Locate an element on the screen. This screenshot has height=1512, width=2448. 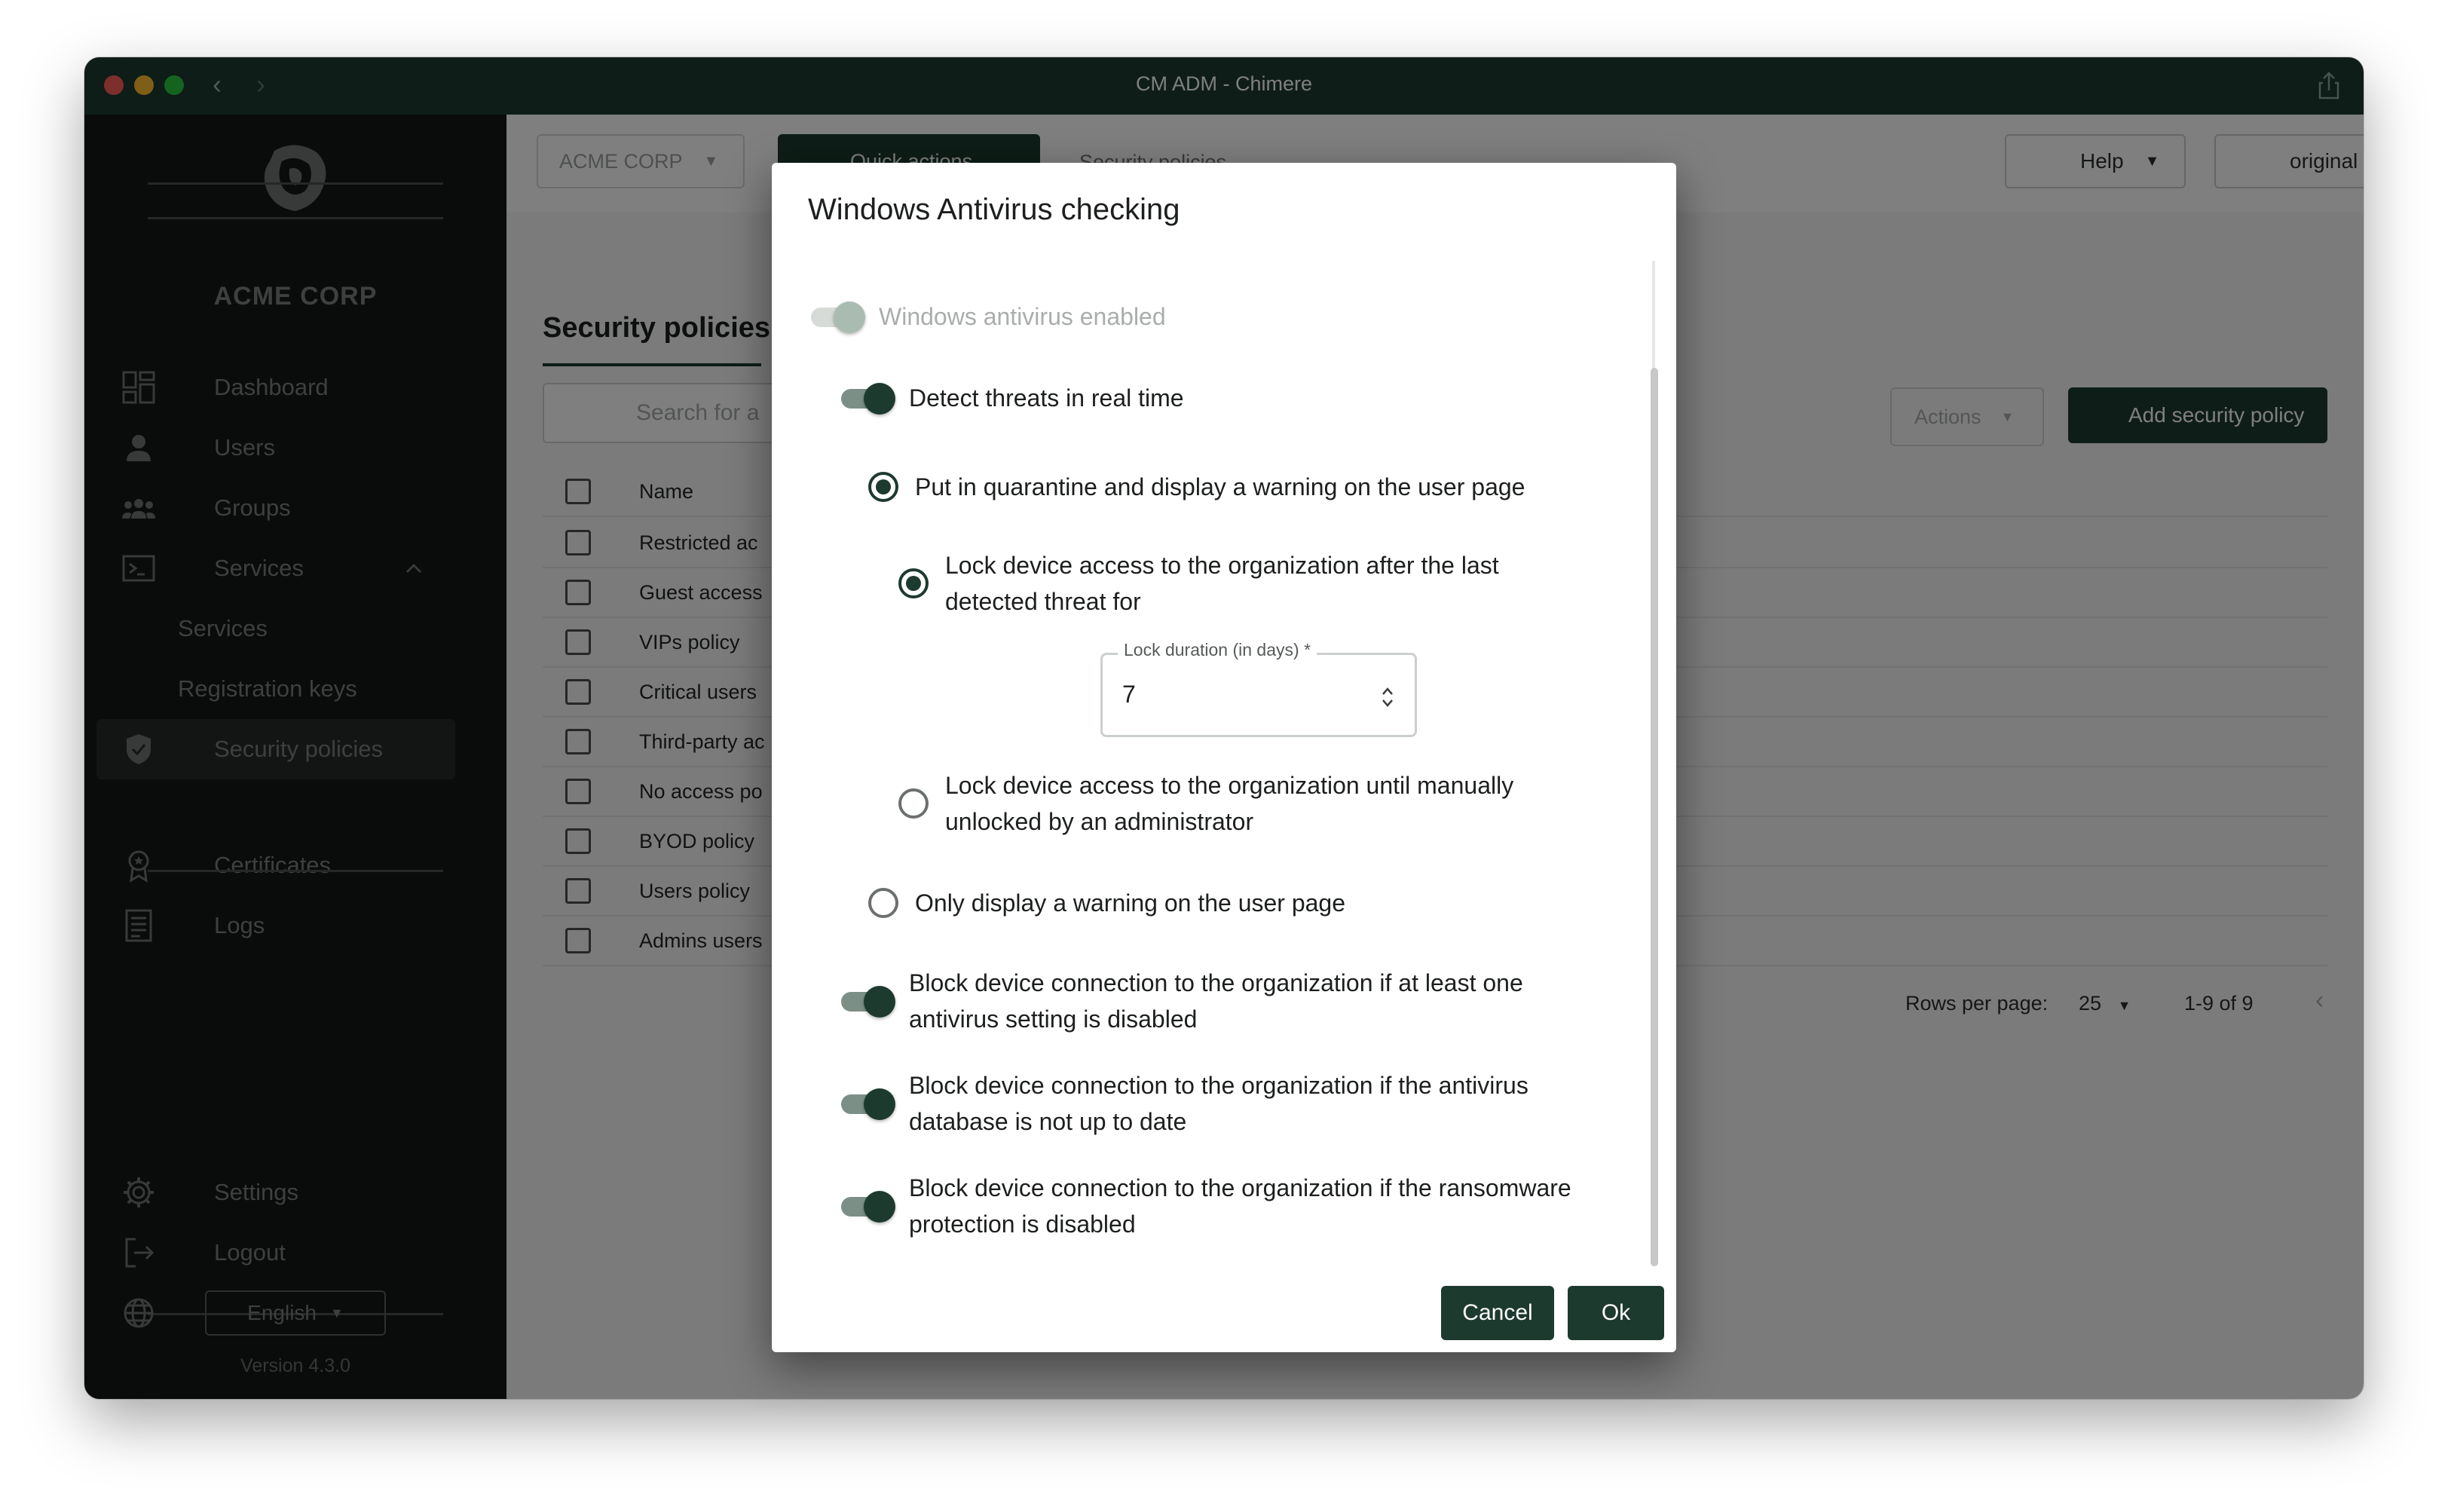
lock-after-threat-line2: detected threat for is located at coordinates (1043, 601).